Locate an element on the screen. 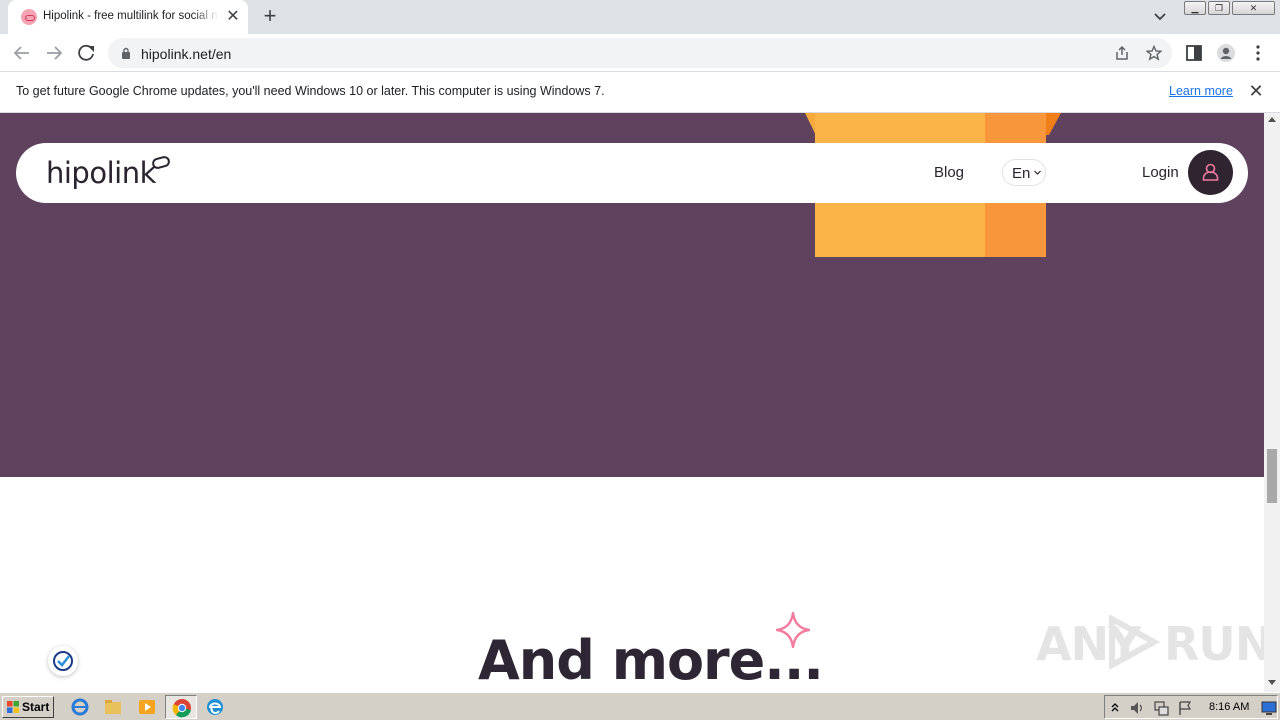  windows-flag-icon is located at coordinates (13, 707).